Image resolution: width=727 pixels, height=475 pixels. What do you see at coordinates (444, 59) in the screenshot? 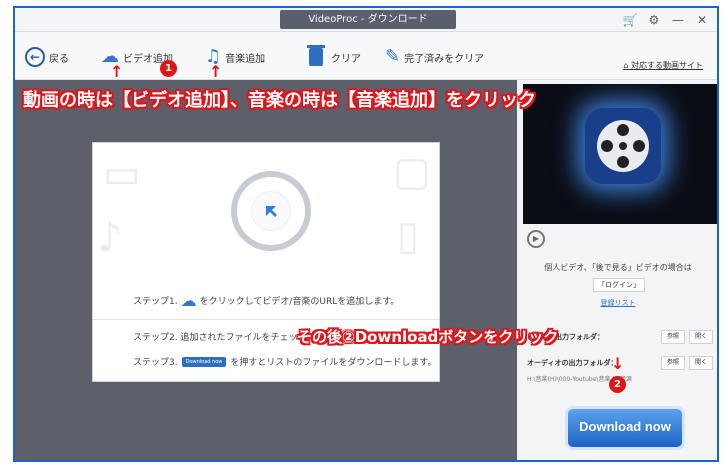
I see `clear-done-label: 完了済みをクリア` at bounding box center [444, 59].